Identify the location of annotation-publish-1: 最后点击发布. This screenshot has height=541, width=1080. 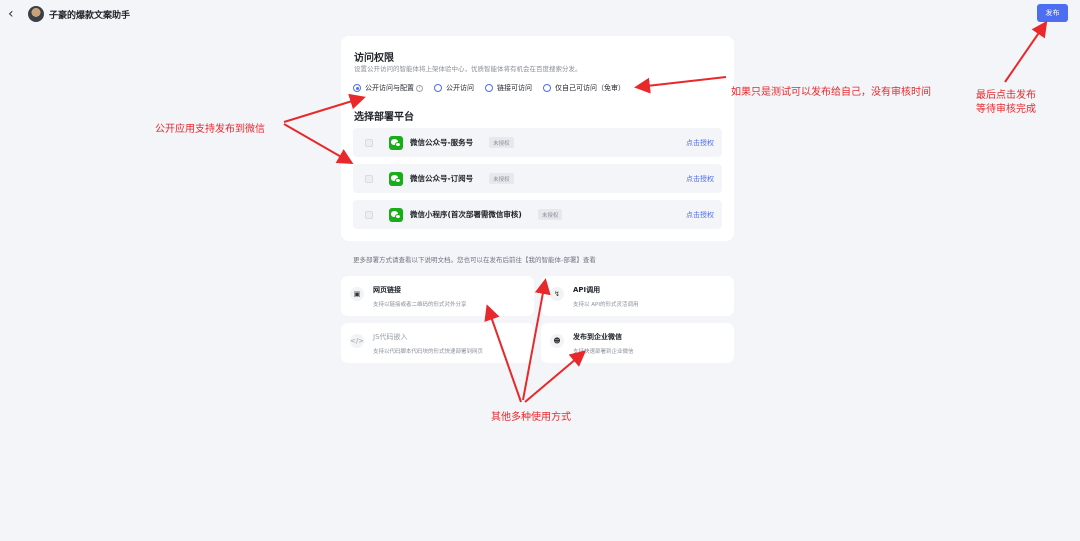
(1006, 95).